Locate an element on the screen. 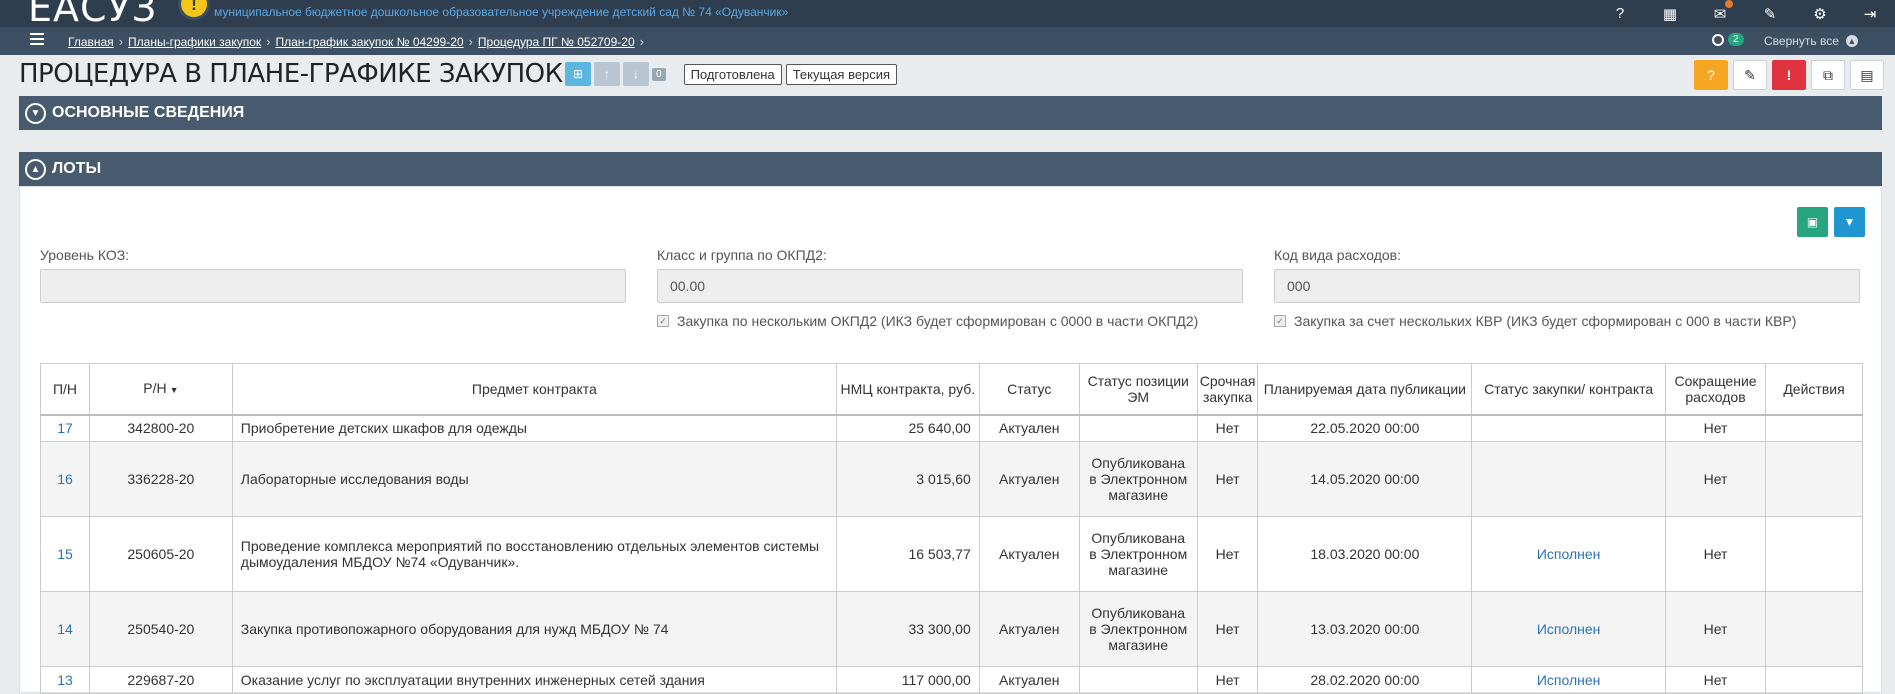 The image size is (1895, 694). col-pub-date: Планируемая дата публикации is located at coordinates (1365, 389).